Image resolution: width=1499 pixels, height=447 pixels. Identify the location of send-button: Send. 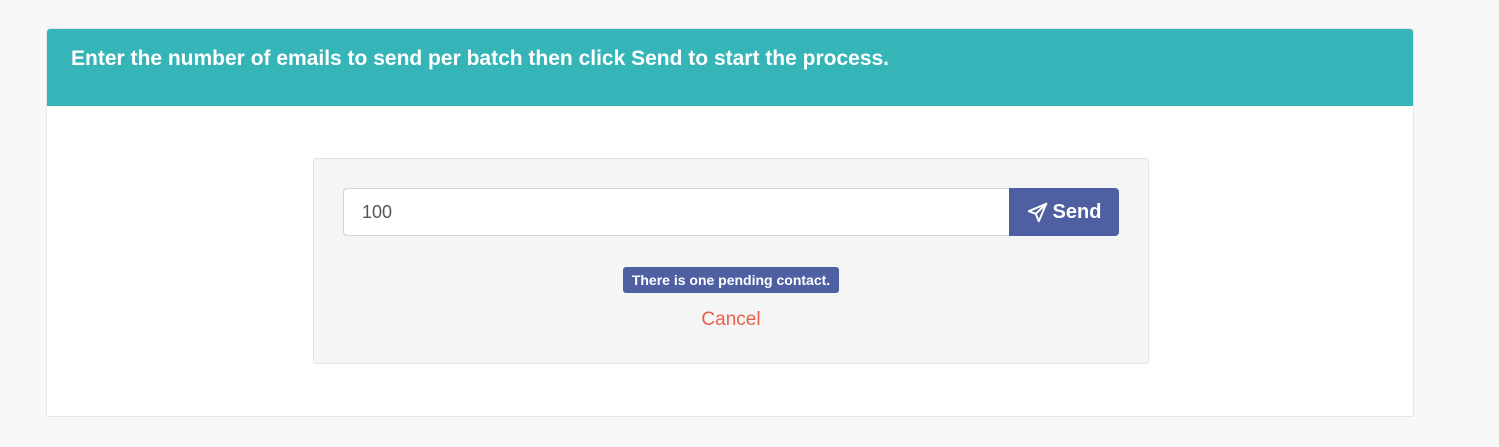
(1064, 212).